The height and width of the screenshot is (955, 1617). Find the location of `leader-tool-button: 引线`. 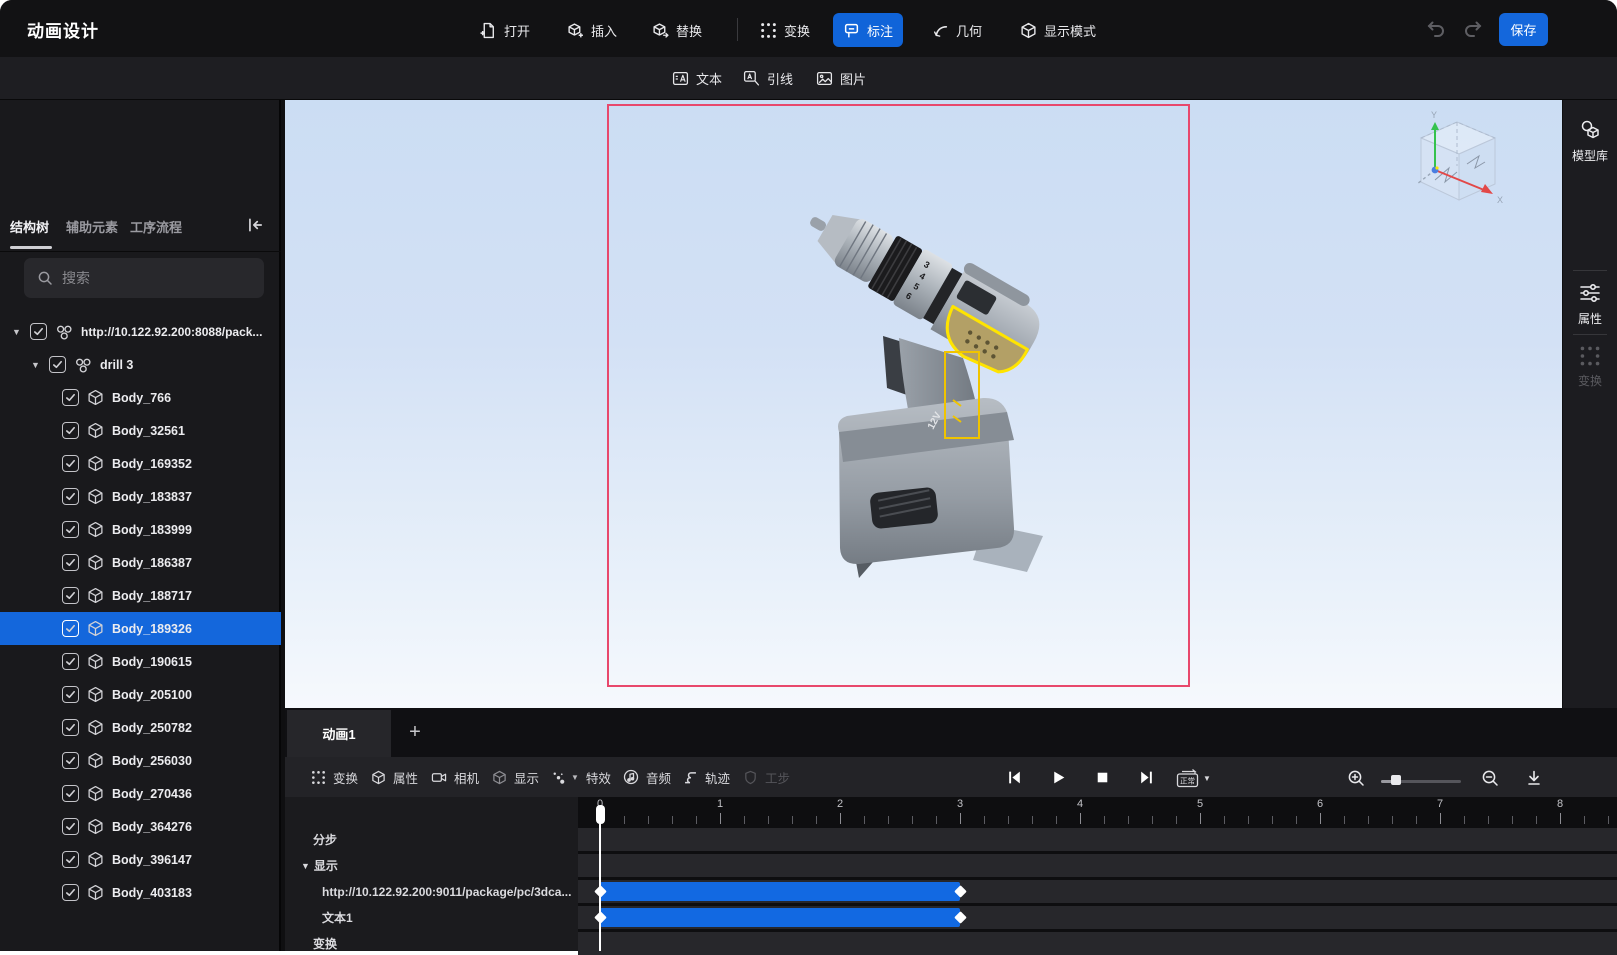

leader-tool-button: 引线 is located at coordinates (768, 78).